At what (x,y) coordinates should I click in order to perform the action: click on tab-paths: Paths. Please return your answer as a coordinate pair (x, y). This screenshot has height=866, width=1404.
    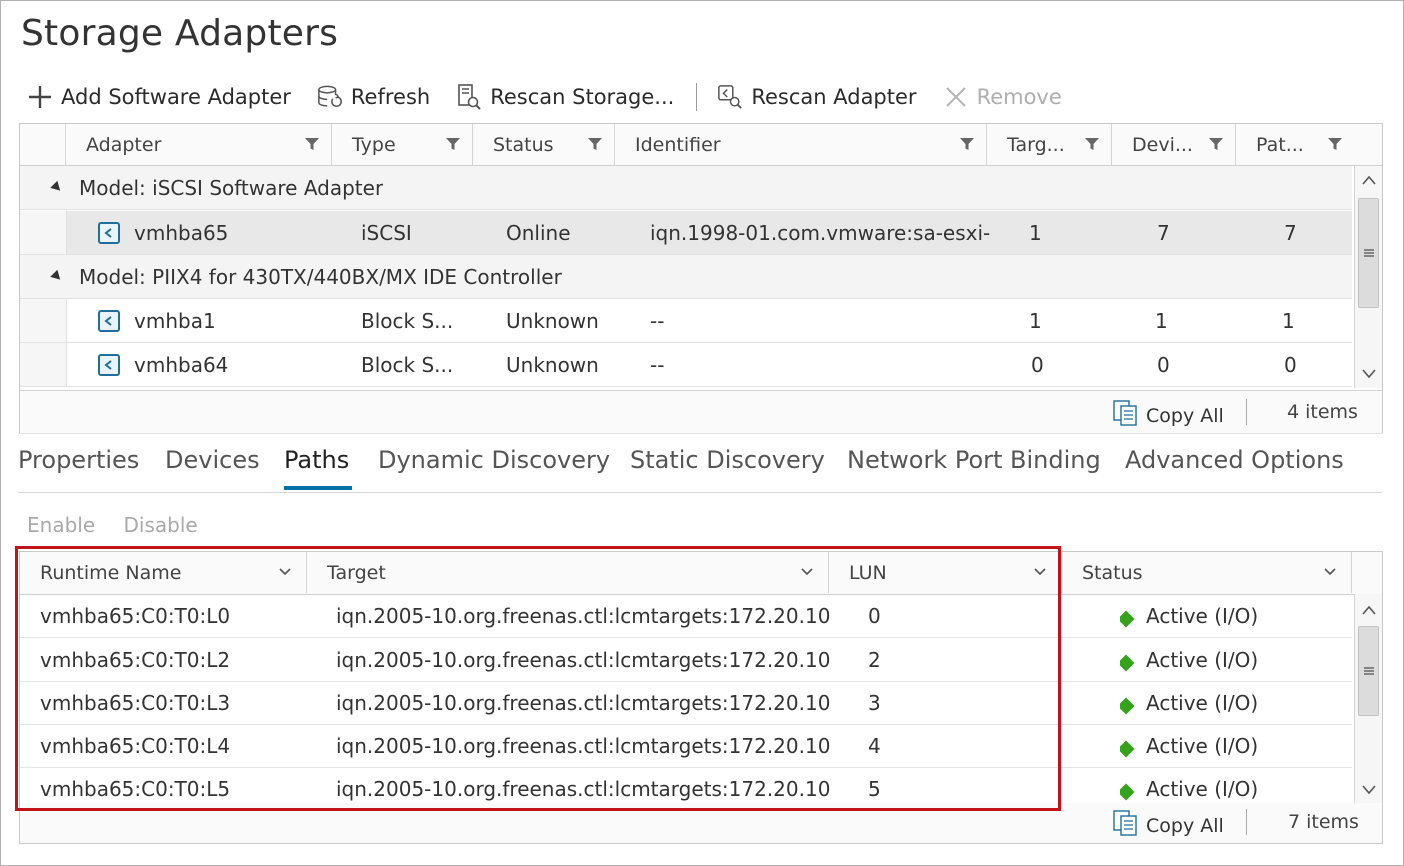
    Looking at the image, I should click on (316, 460).